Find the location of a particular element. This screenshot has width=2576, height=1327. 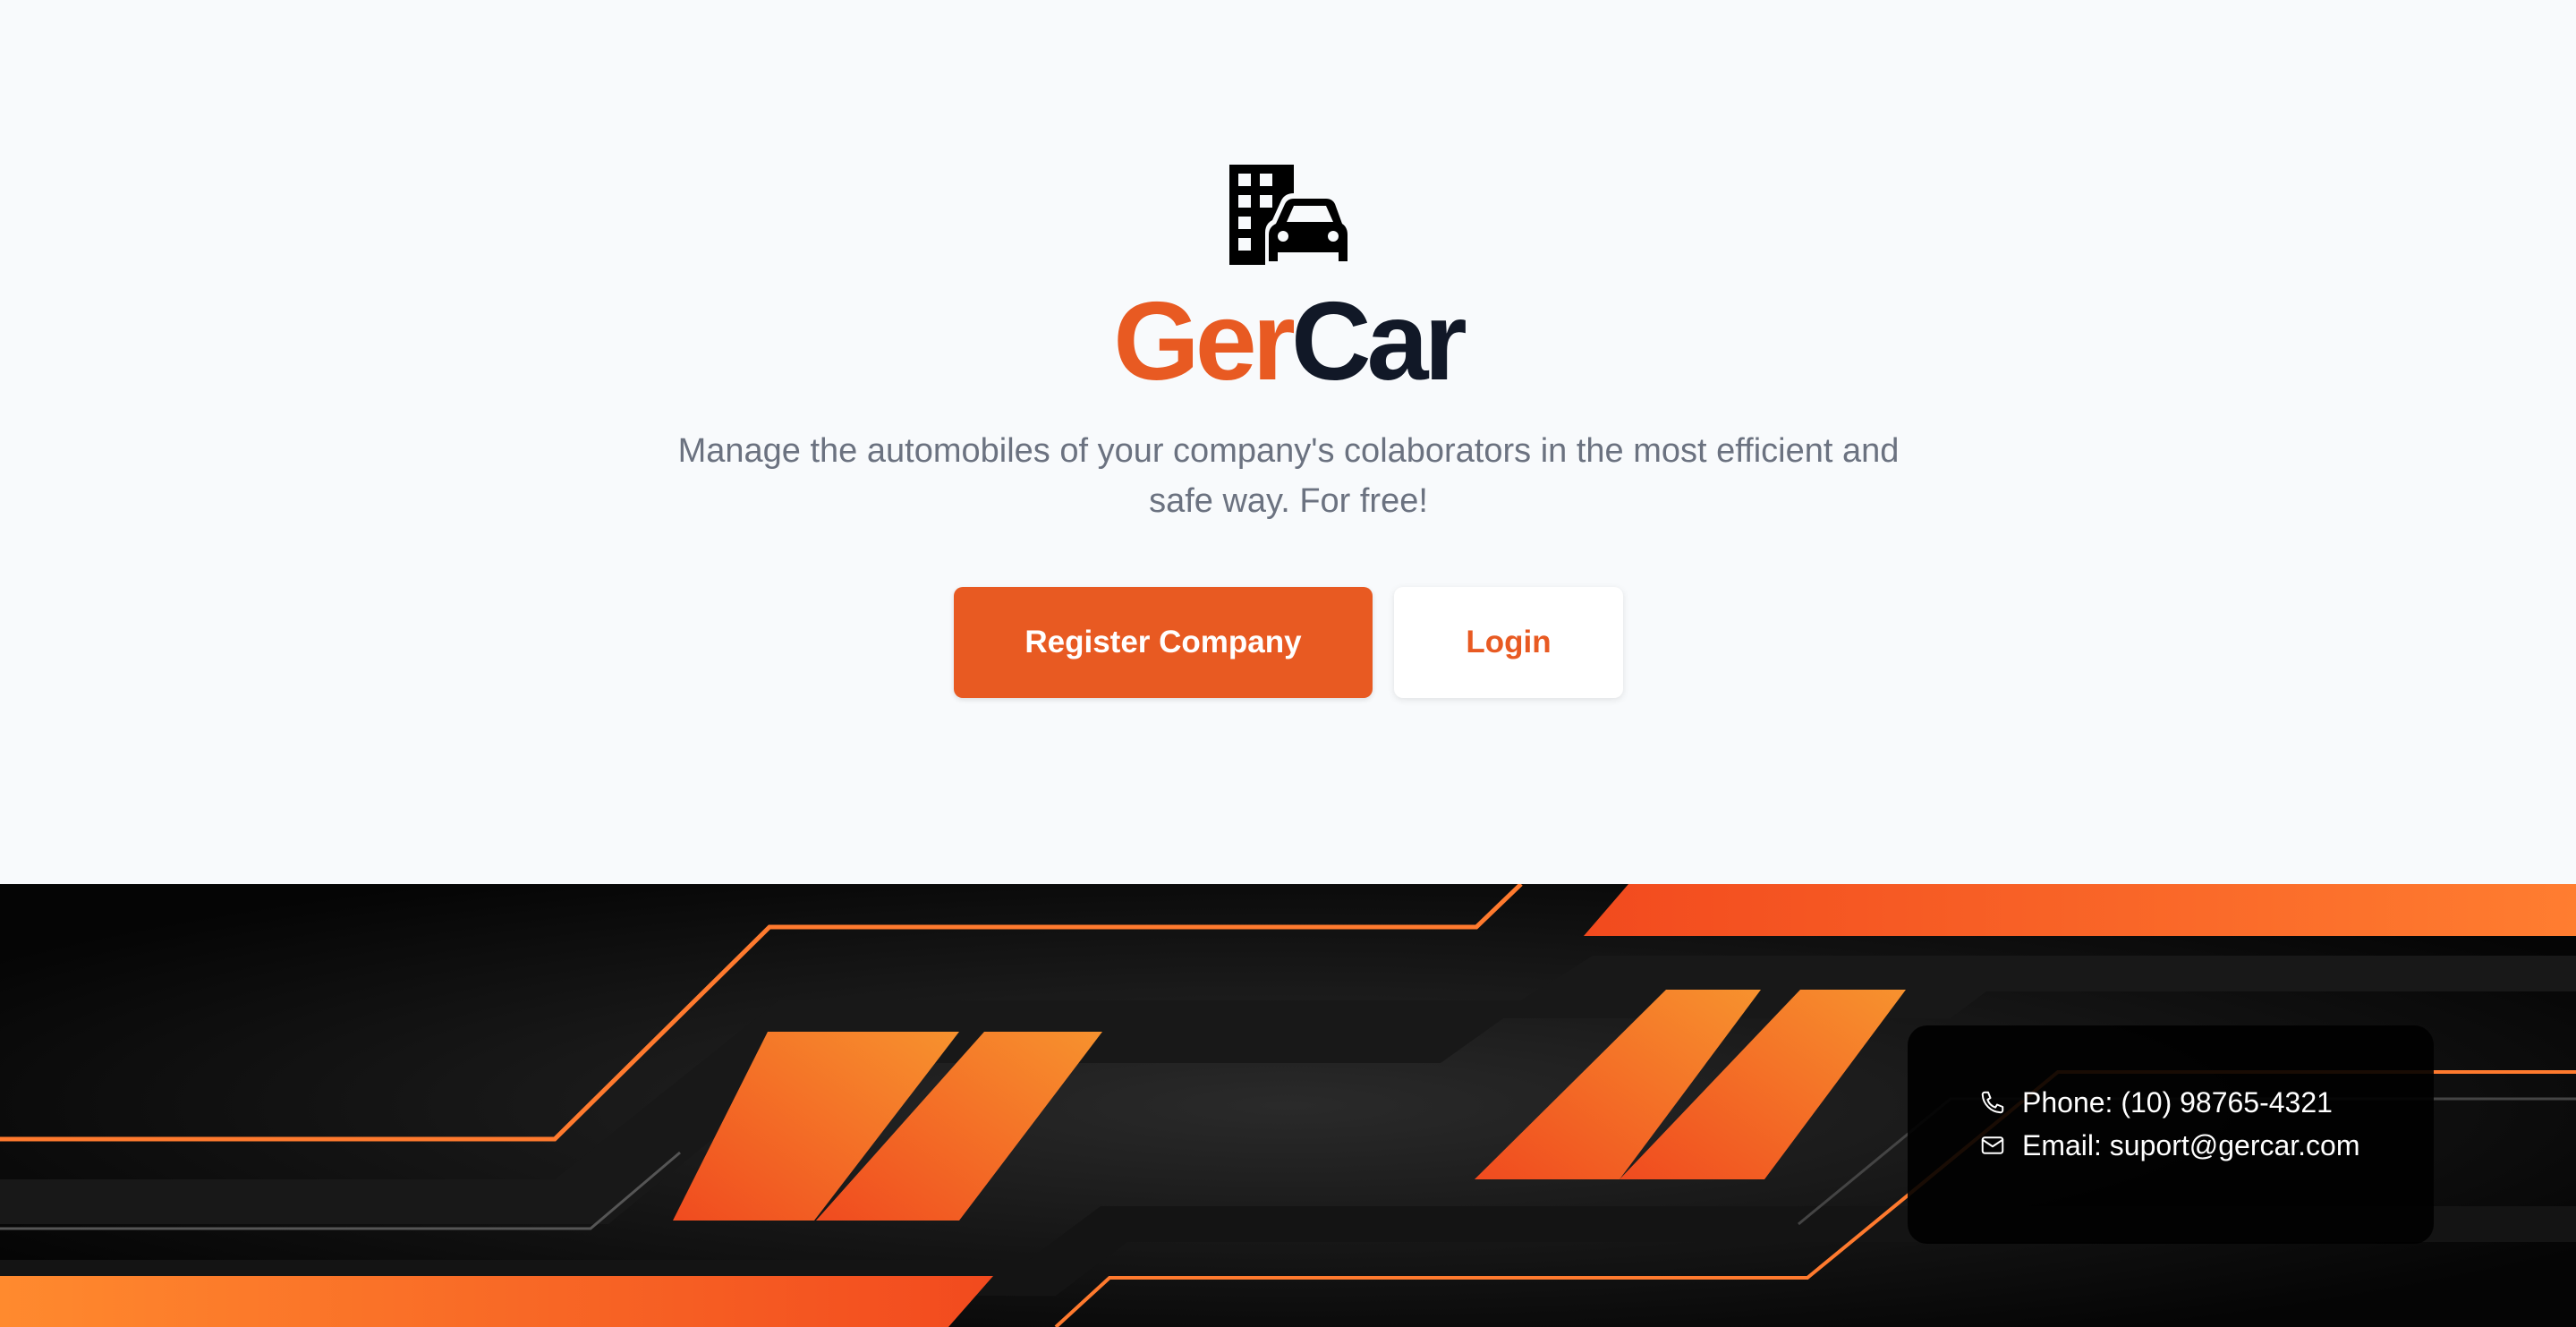

phone-icon is located at coordinates (1992, 1103).